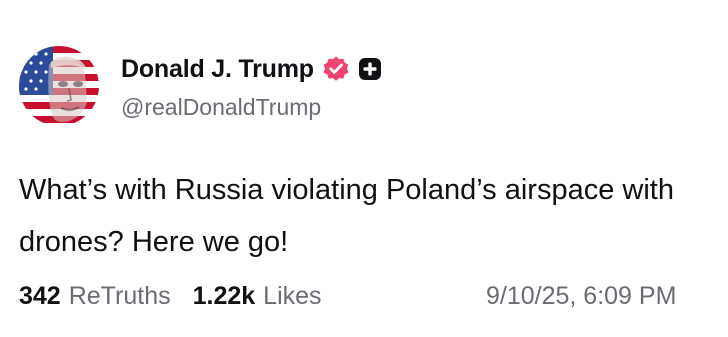  Describe the element at coordinates (581, 296) in the screenshot. I see `post-timestamp: 9/10/25, 6:09 PM` at that location.